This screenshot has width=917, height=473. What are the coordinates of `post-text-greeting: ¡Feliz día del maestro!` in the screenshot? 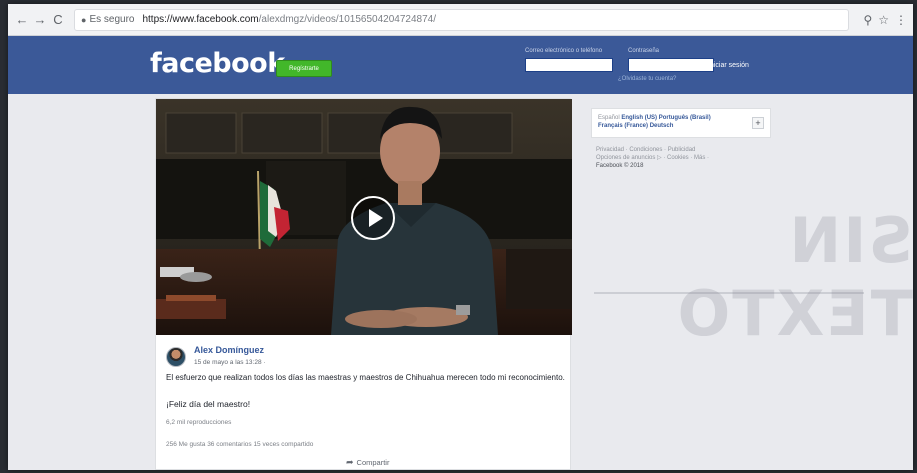 It's located at (208, 404).